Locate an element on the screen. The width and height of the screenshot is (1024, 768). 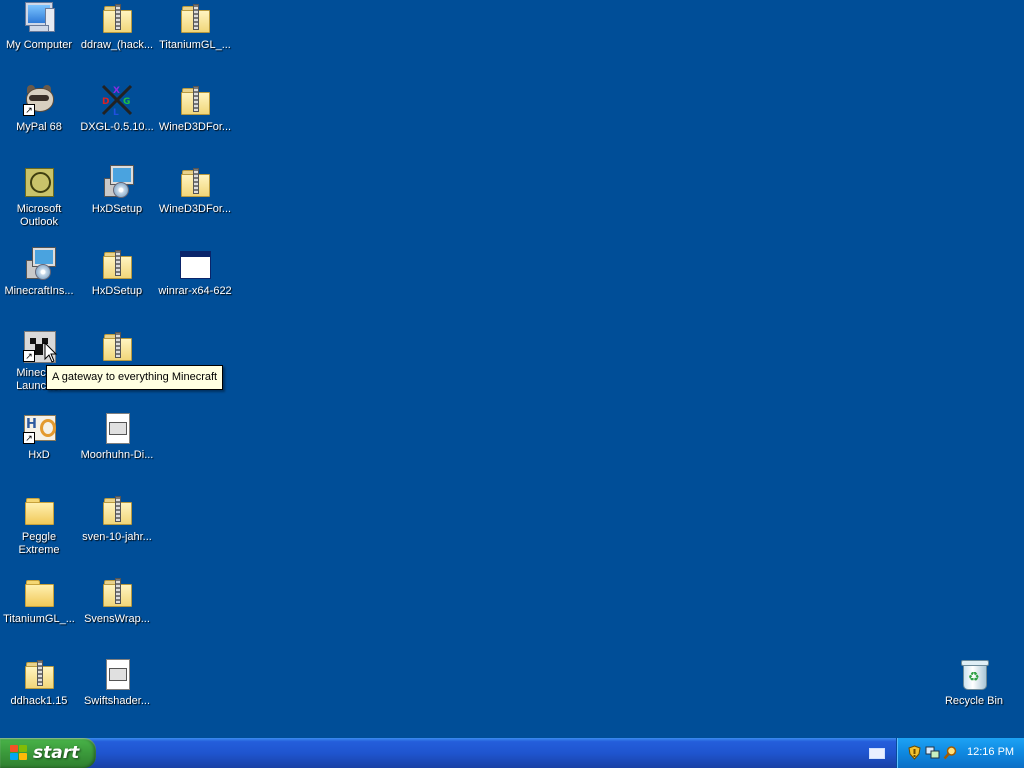
desktop-icon-my-computer: My Computer is located at coordinates (39, 27).